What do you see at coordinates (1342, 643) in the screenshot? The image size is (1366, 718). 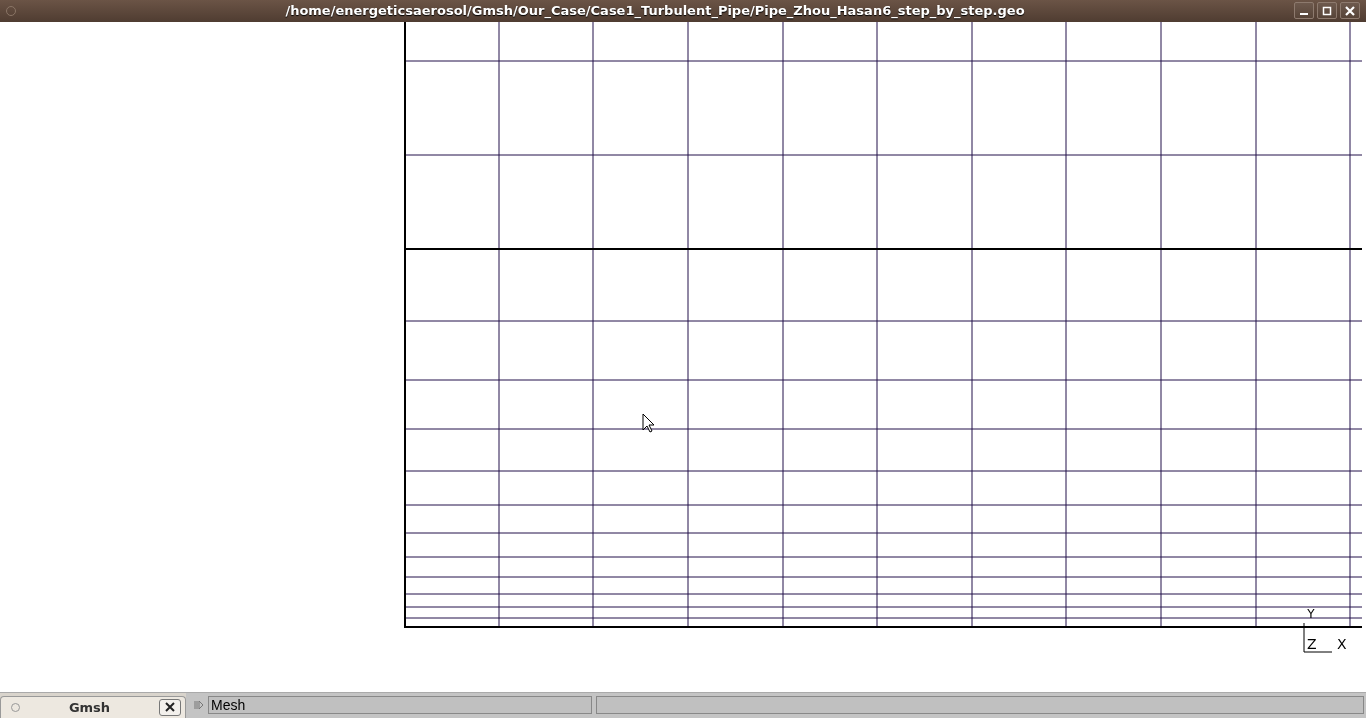 I see `axis-label: X` at bounding box center [1342, 643].